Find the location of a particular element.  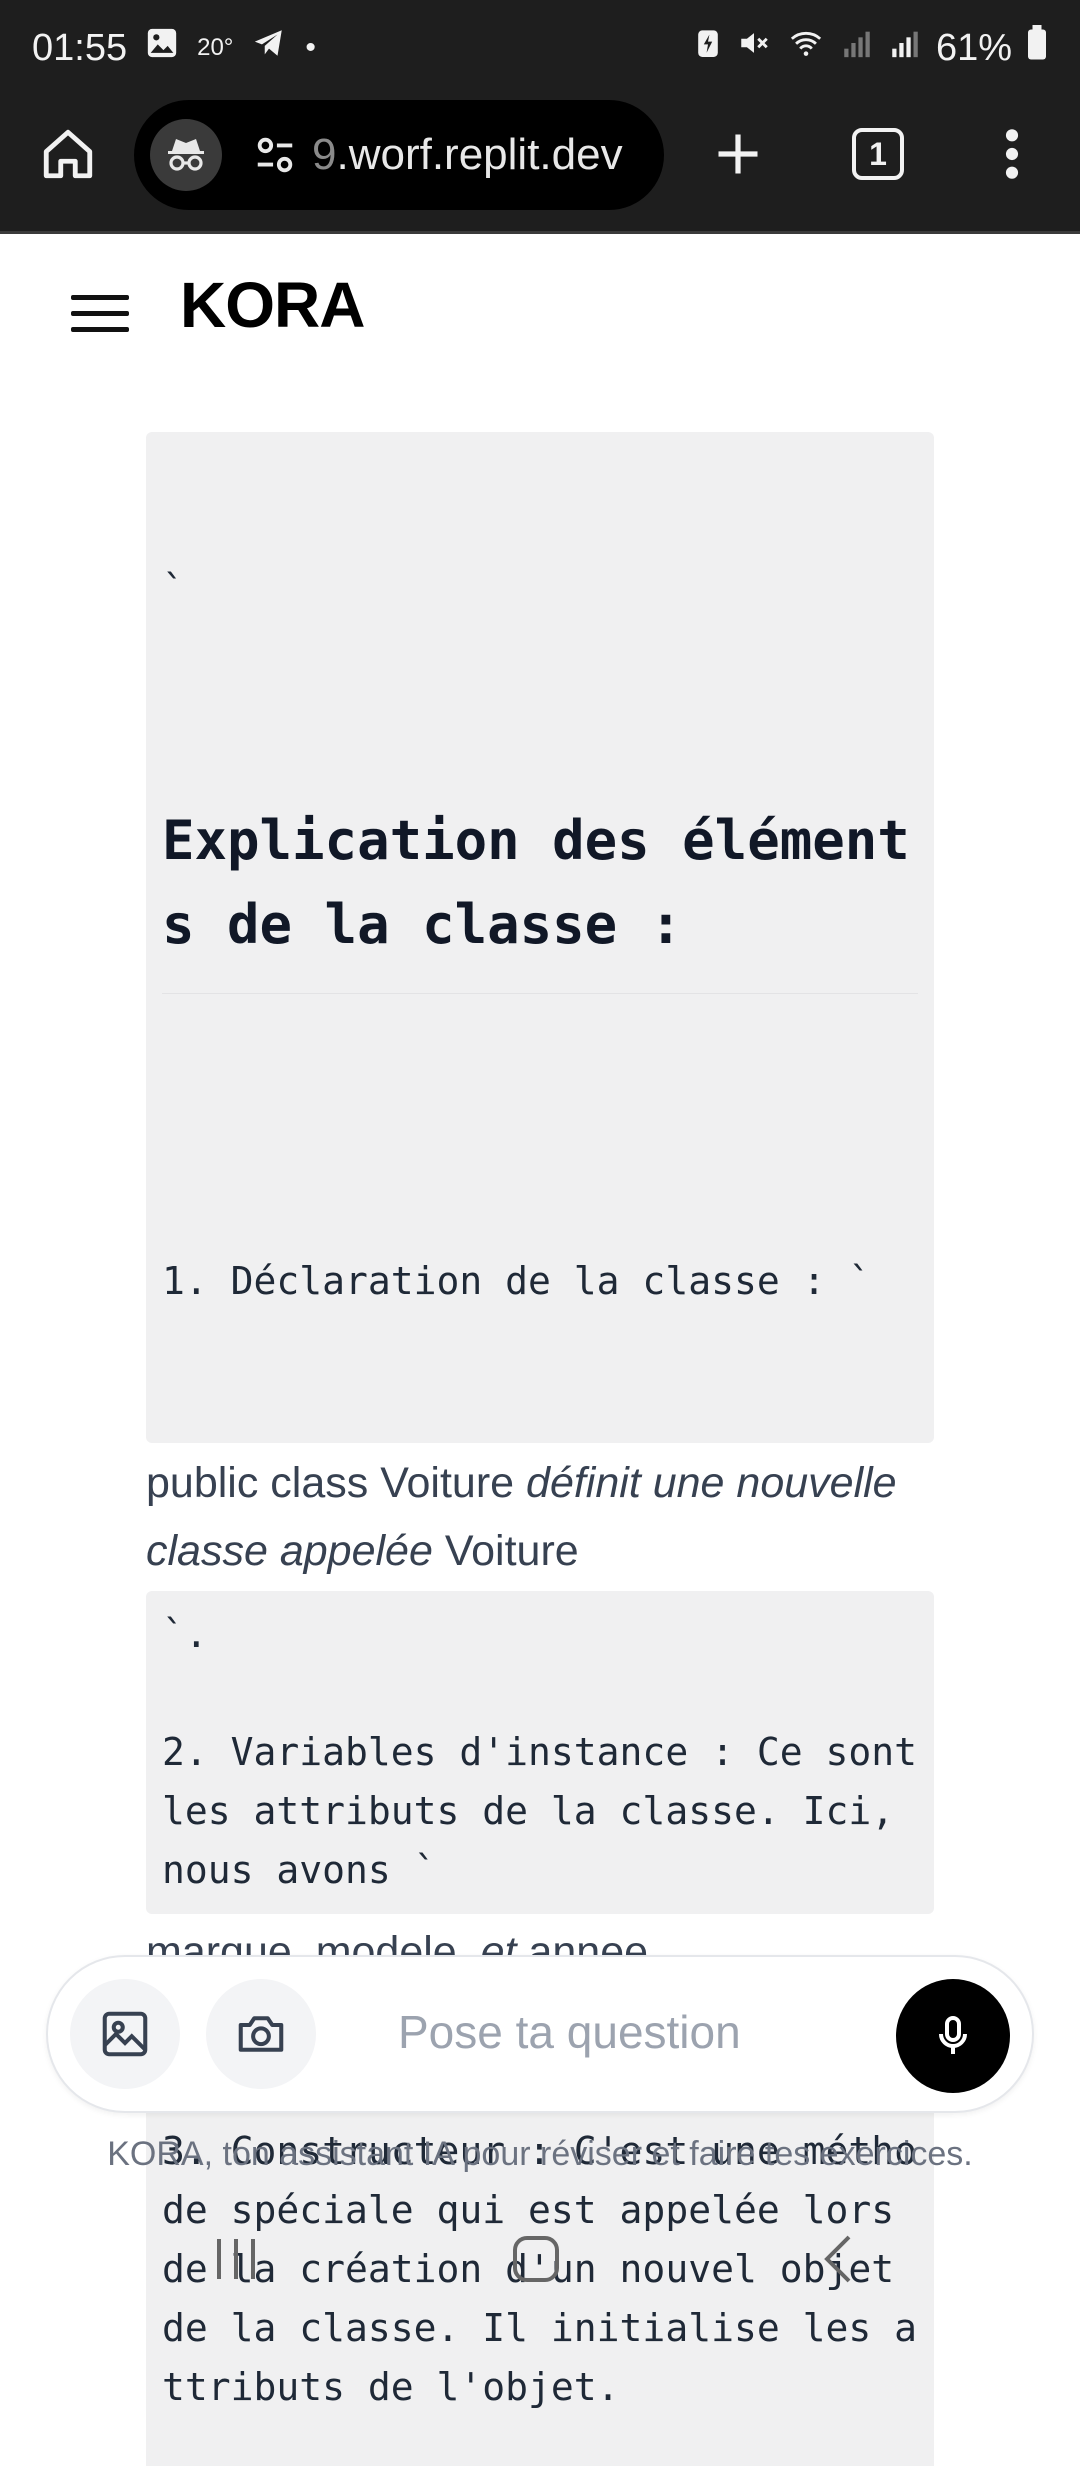

tab-switcher-button: 1 is located at coordinates (878, 154).